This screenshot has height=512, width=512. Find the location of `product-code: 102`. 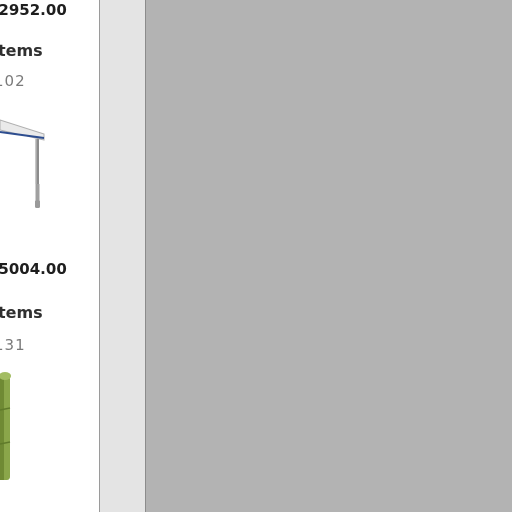

product-code: 102 is located at coordinates (13, 81).